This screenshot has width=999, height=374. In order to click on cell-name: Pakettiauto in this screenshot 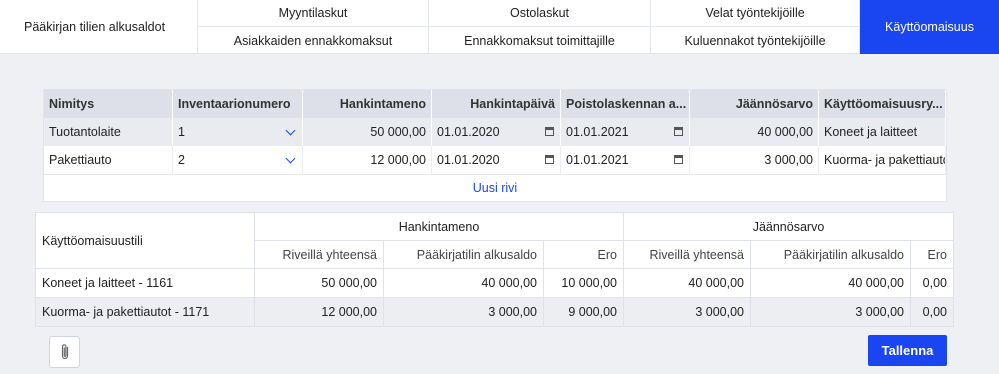, I will do `click(108, 160)`.